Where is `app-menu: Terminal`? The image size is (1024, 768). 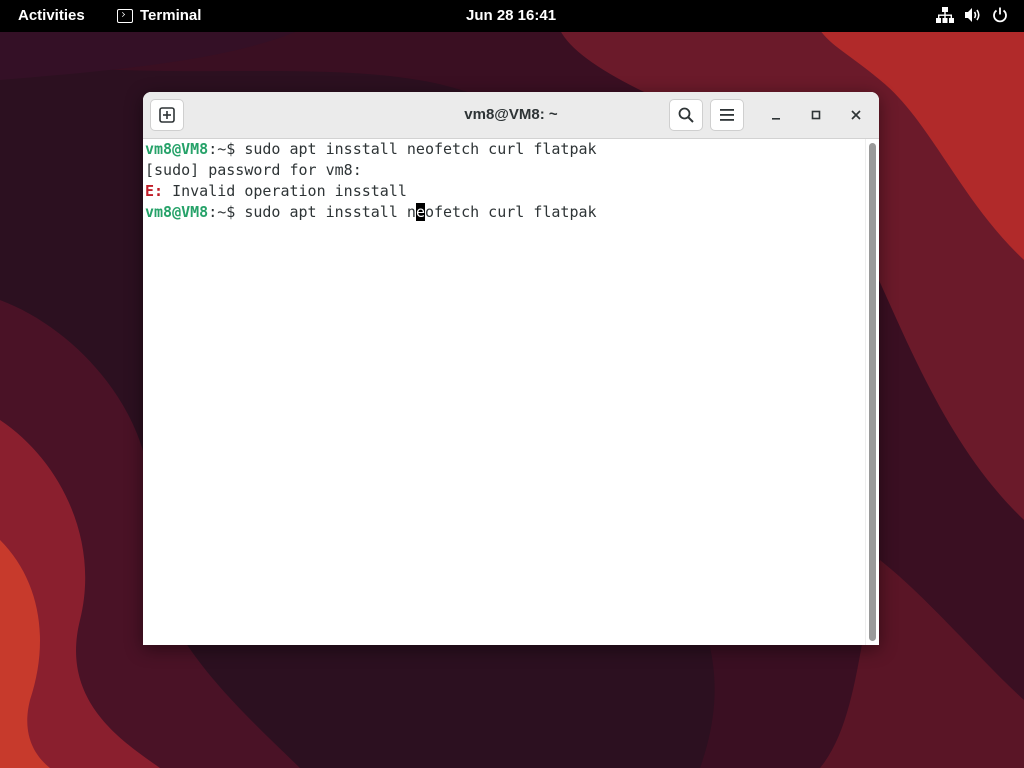 app-menu: Terminal is located at coordinates (159, 15).